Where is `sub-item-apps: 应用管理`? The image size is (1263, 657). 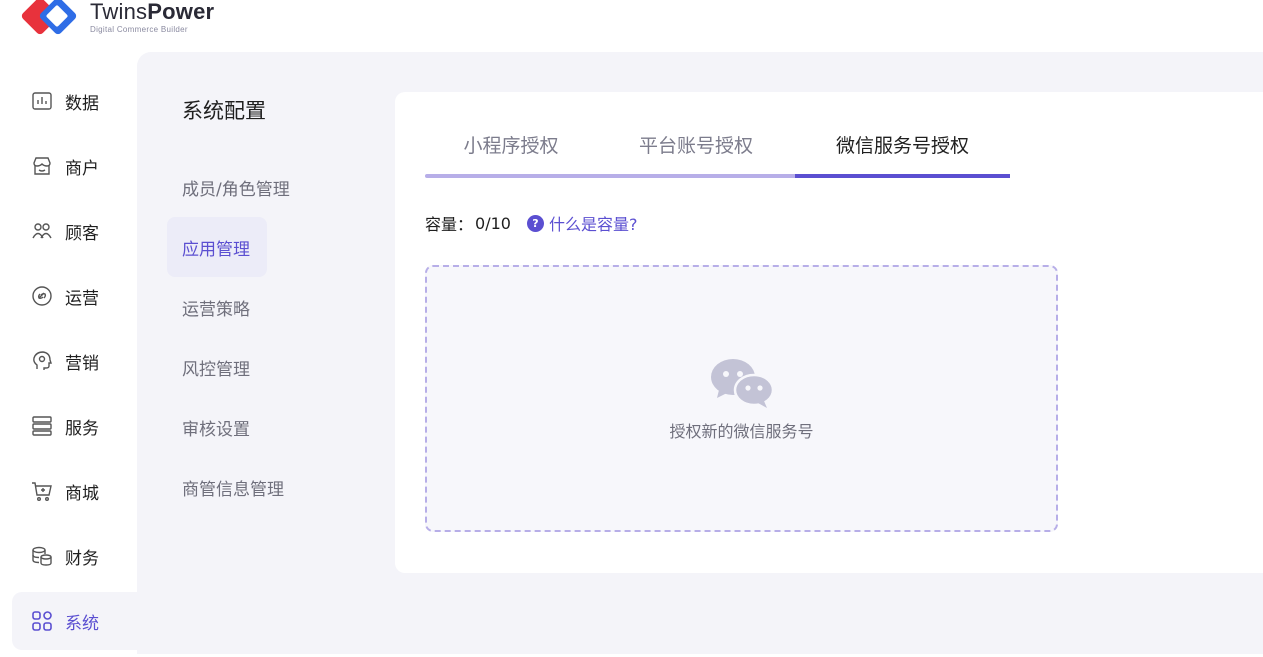
sub-item-apps: 应用管理 is located at coordinates (217, 247).